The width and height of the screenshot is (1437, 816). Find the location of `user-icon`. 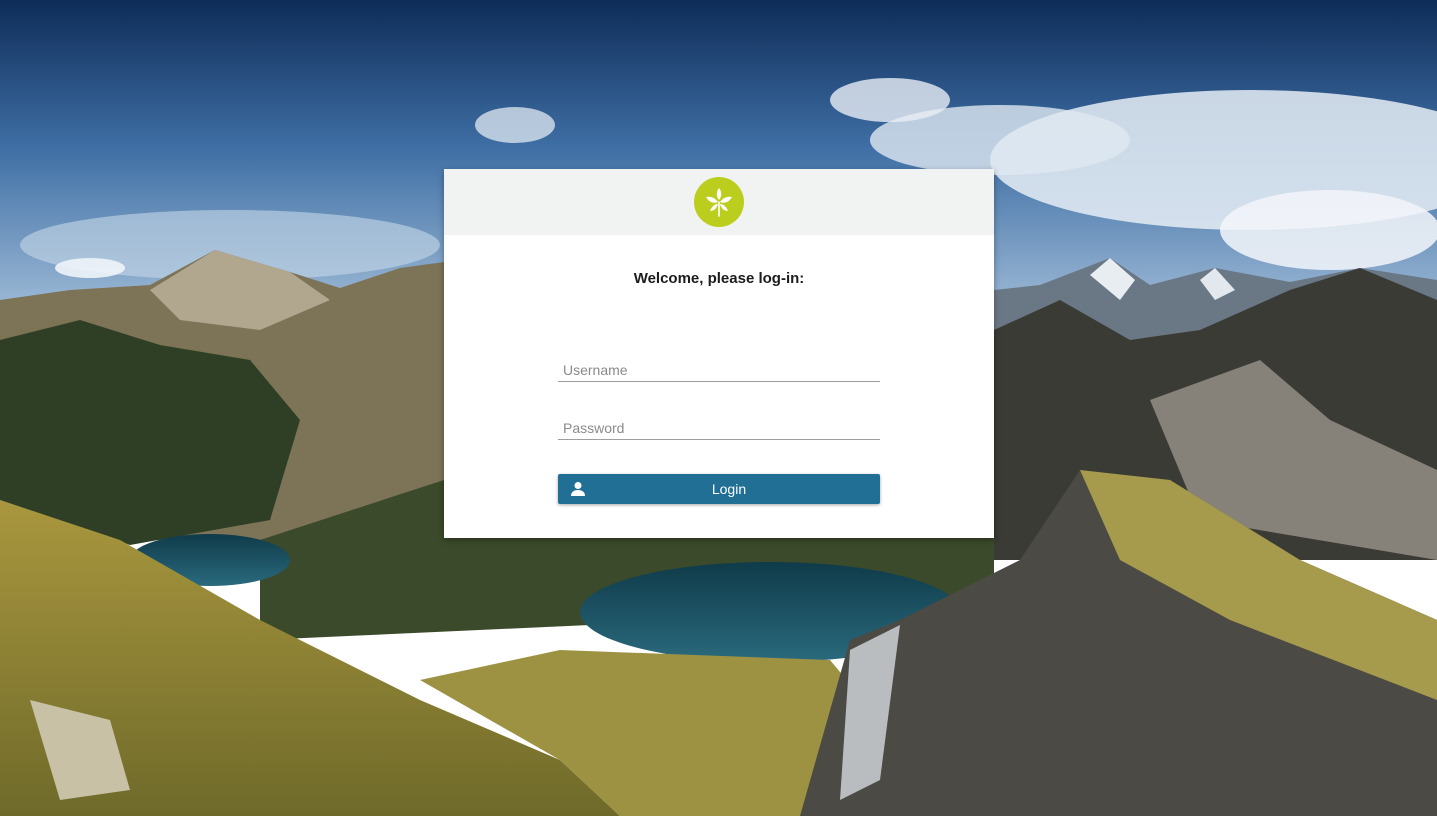

user-icon is located at coordinates (578, 489).